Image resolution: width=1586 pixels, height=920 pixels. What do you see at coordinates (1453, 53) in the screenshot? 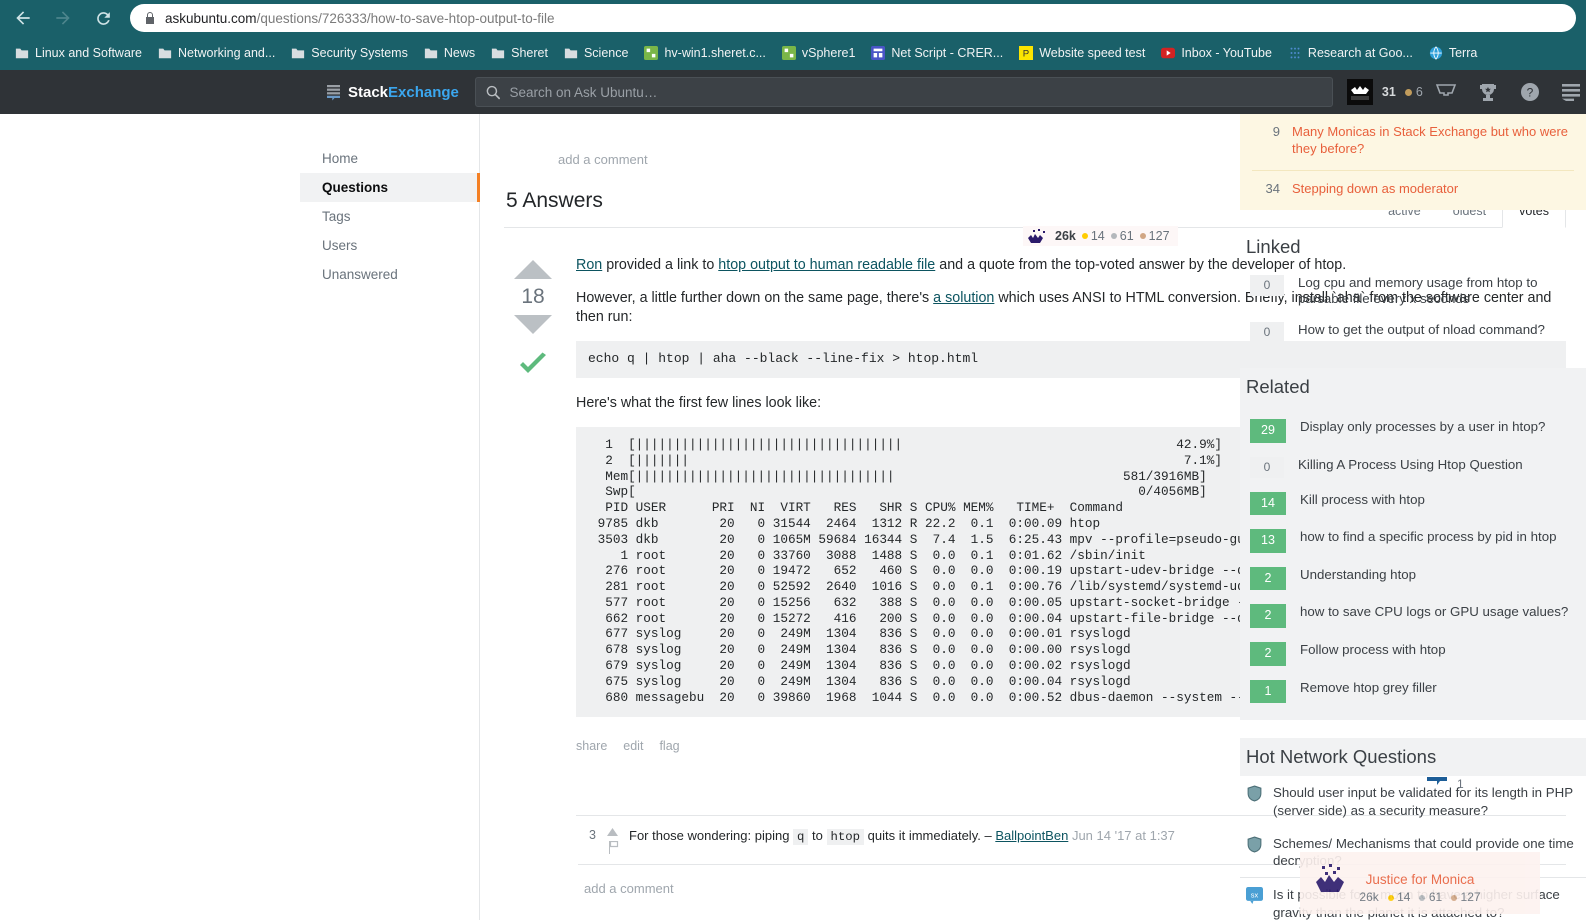
I see `bookmark-terra: Terra` at bounding box center [1453, 53].